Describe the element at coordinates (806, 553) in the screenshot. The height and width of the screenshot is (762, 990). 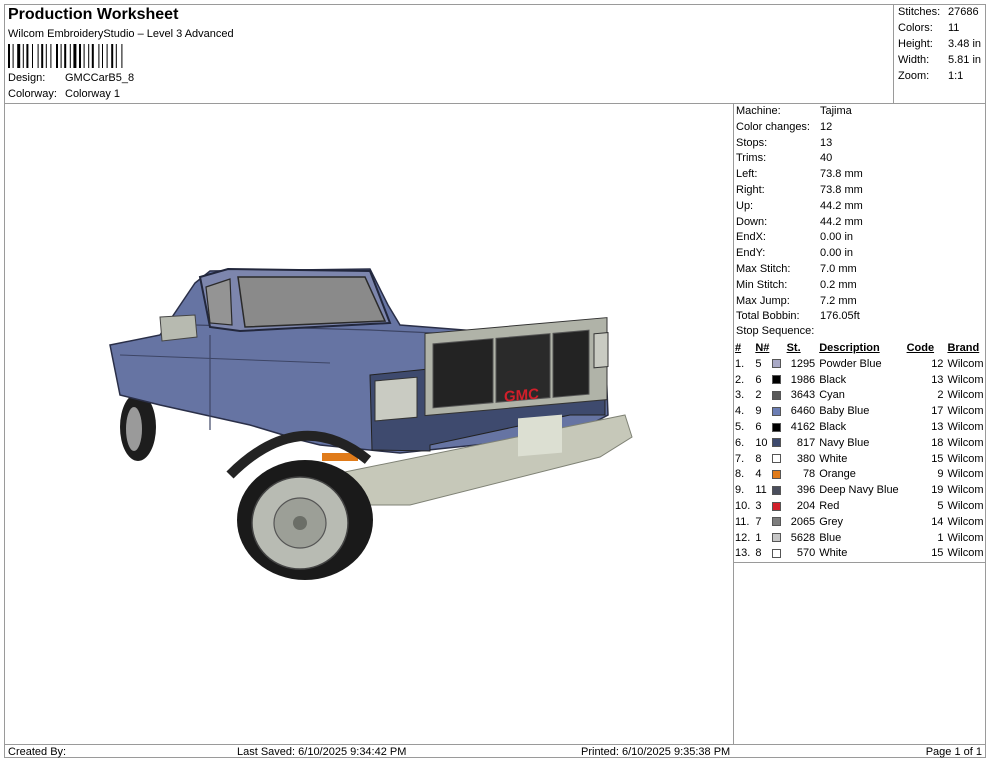
I see `stop-stitch-count: 570` at that location.